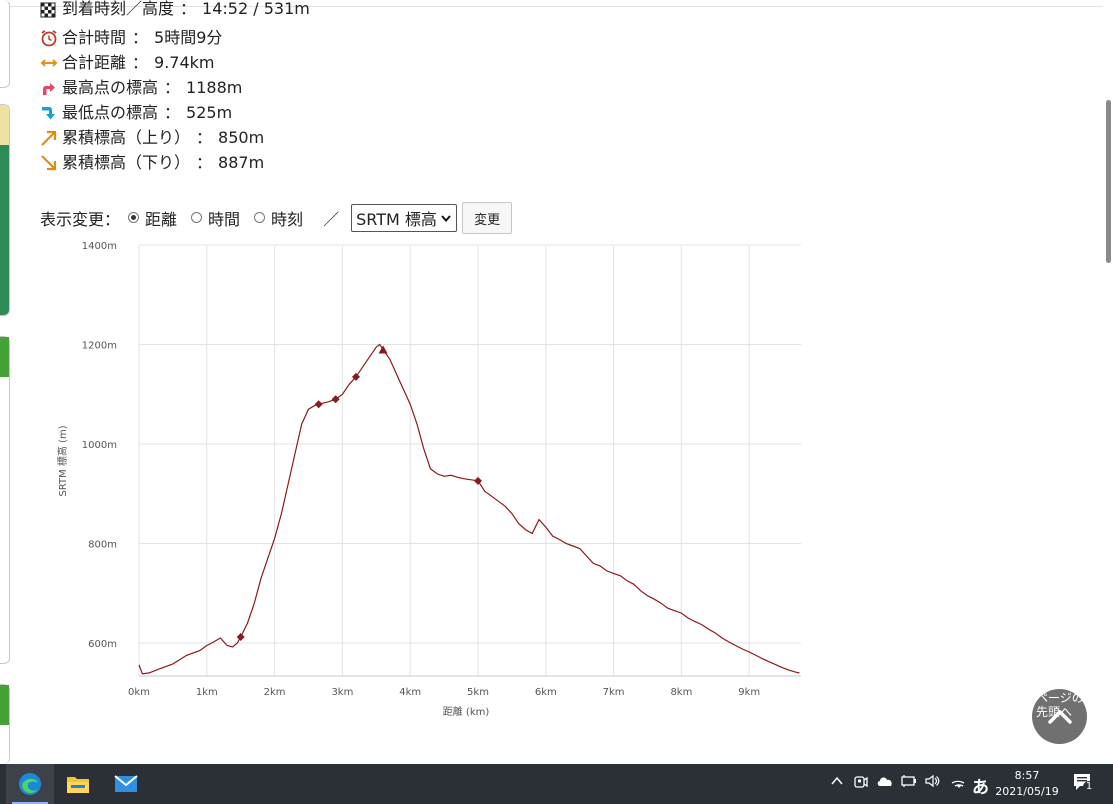 This screenshot has height=804, width=1113. I want to click on scroll-thumb, so click(1108, 181).